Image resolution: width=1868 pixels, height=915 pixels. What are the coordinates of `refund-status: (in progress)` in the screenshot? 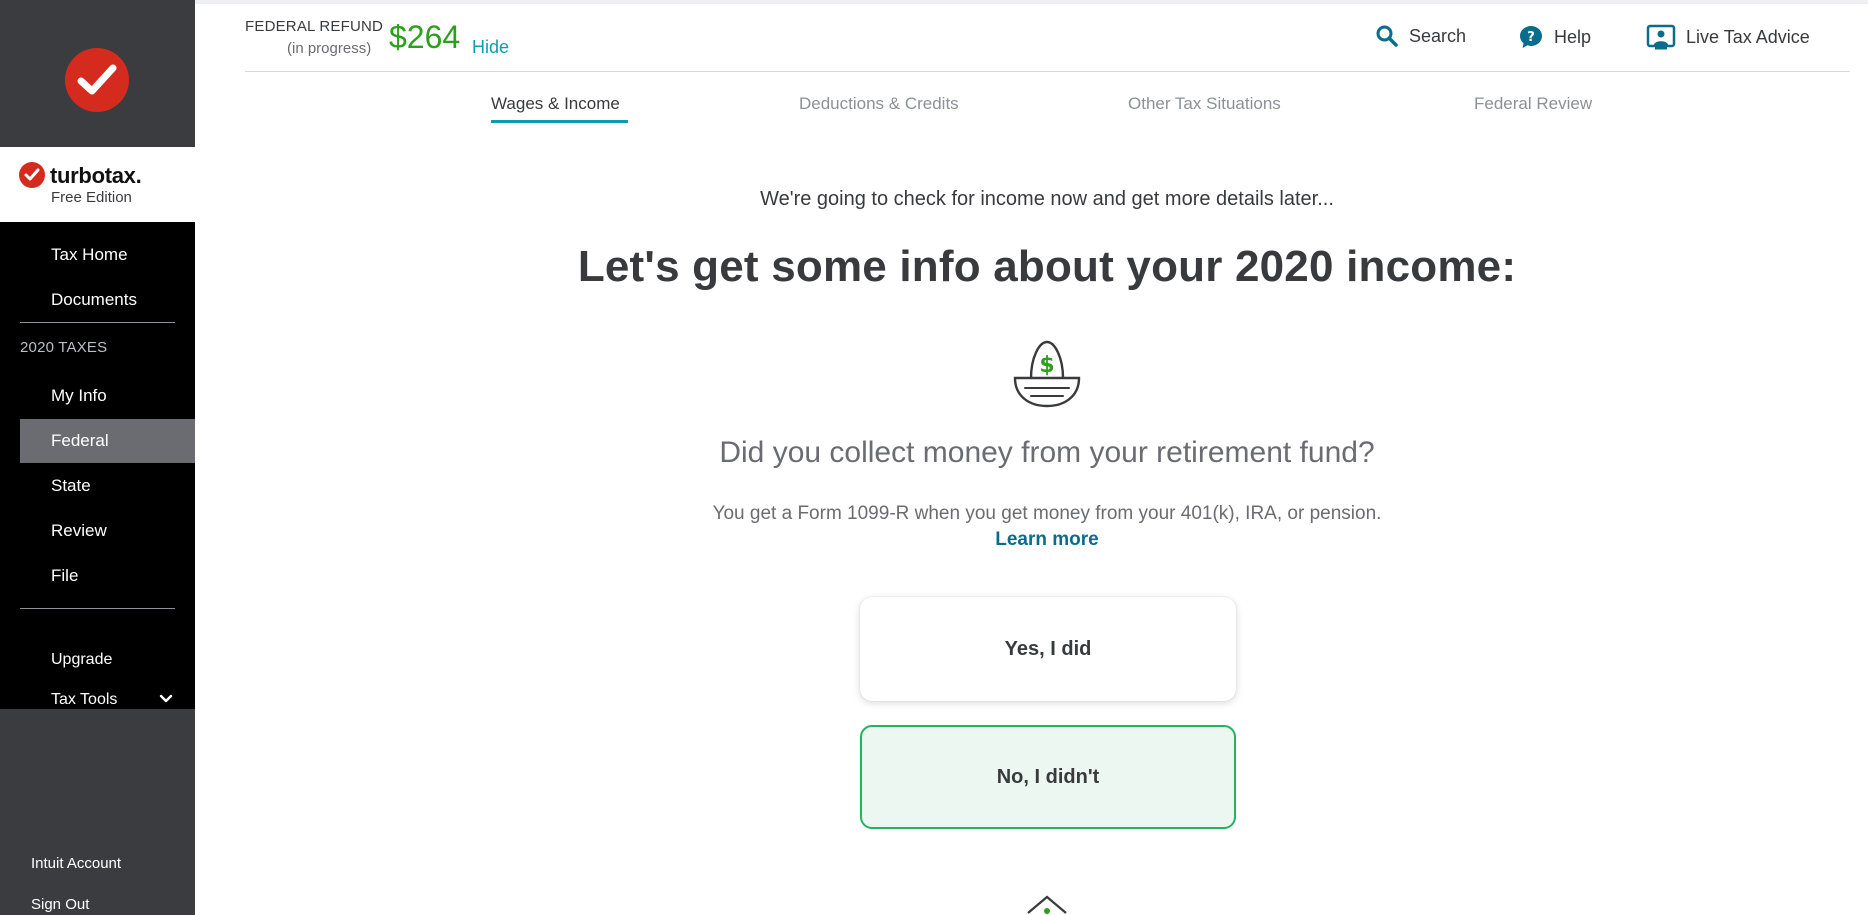 It's located at (329, 48).